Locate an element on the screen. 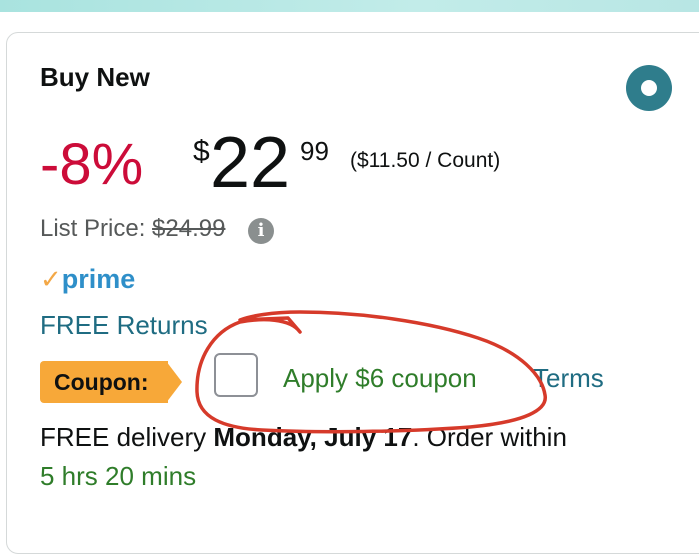  radio-selected-icon is located at coordinates (649, 88).